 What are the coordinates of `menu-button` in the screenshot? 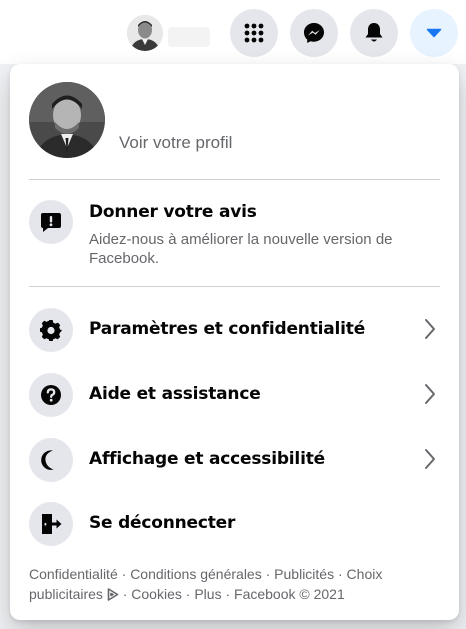 It's located at (254, 33).